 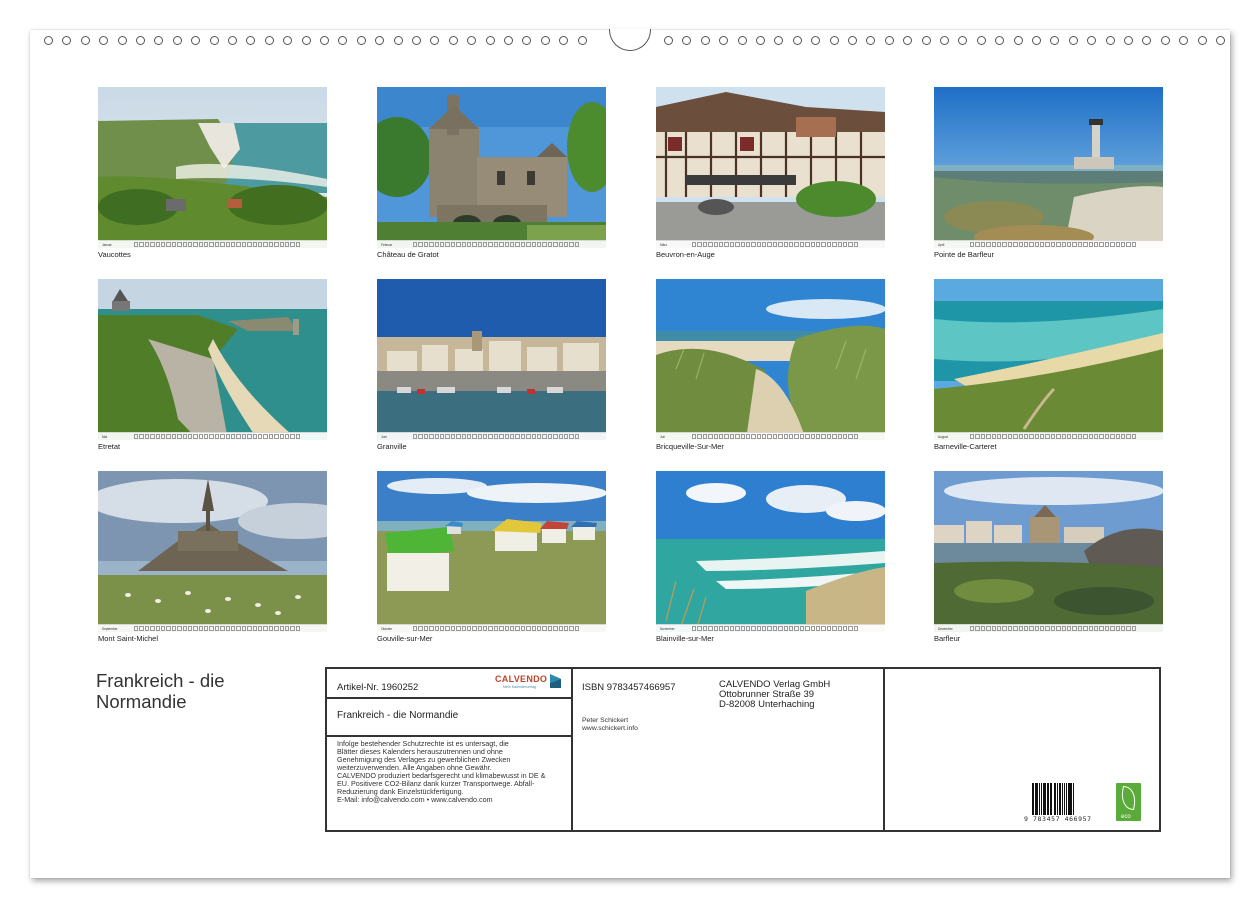 What do you see at coordinates (629, 687) in the screenshot?
I see `isbn: ISBN 9783457466957` at bounding box center [629, 687].